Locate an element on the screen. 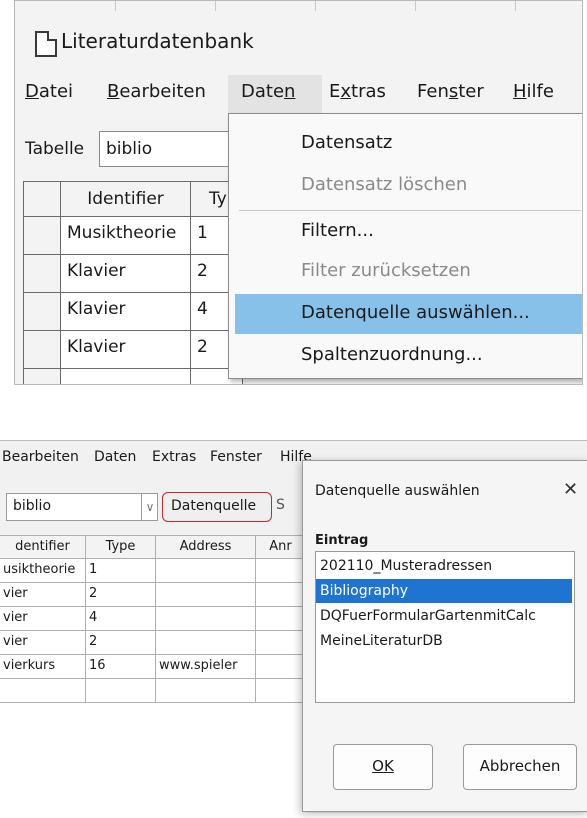  table-label: Tabelle is located at coordinates (55, 149).